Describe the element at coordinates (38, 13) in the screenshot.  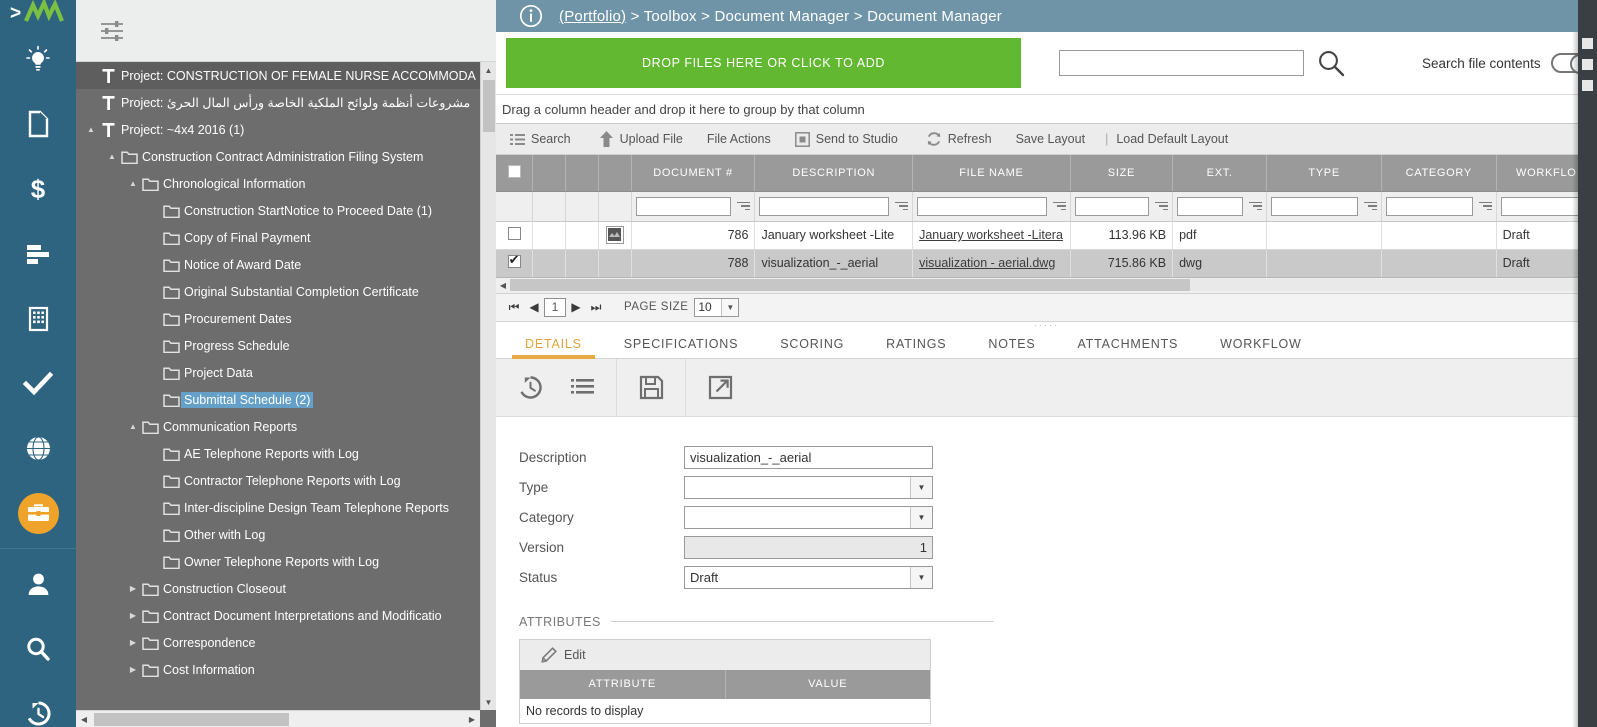
I see `app-logo: >` at that location.